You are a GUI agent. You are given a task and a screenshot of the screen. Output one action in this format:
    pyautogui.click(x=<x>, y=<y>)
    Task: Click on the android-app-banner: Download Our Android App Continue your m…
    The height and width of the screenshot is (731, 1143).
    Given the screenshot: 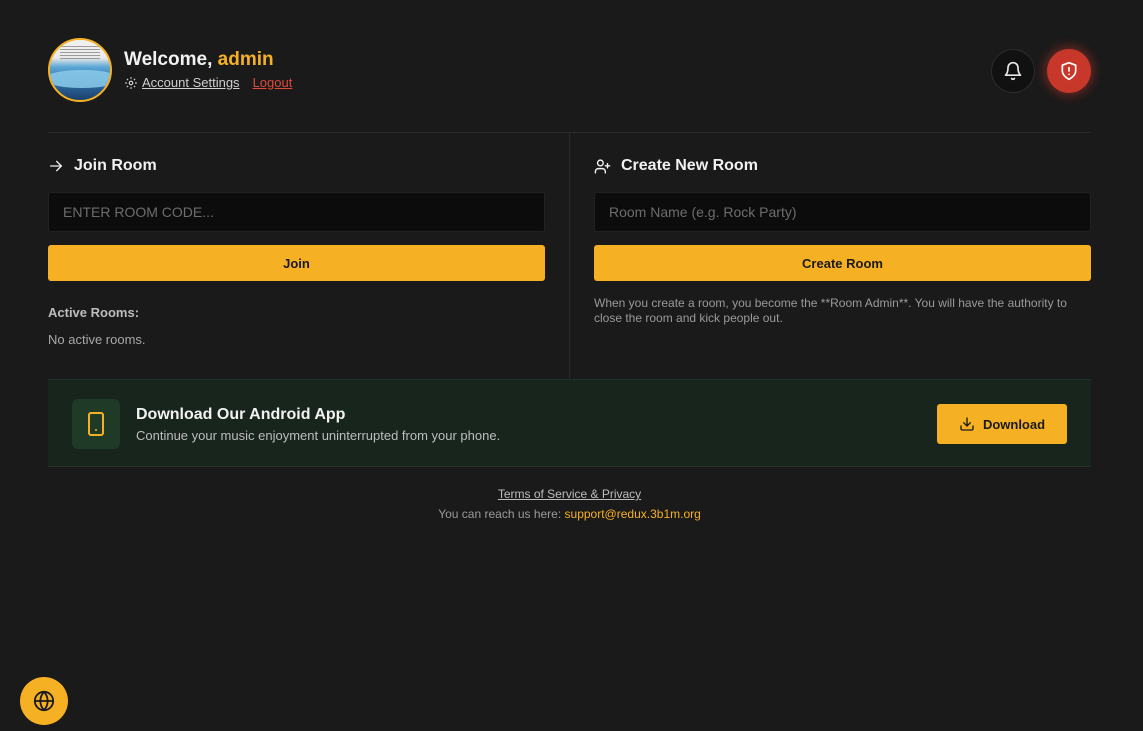 What is the action you would take?
    pyautogui.click(x=569, y=423)
    